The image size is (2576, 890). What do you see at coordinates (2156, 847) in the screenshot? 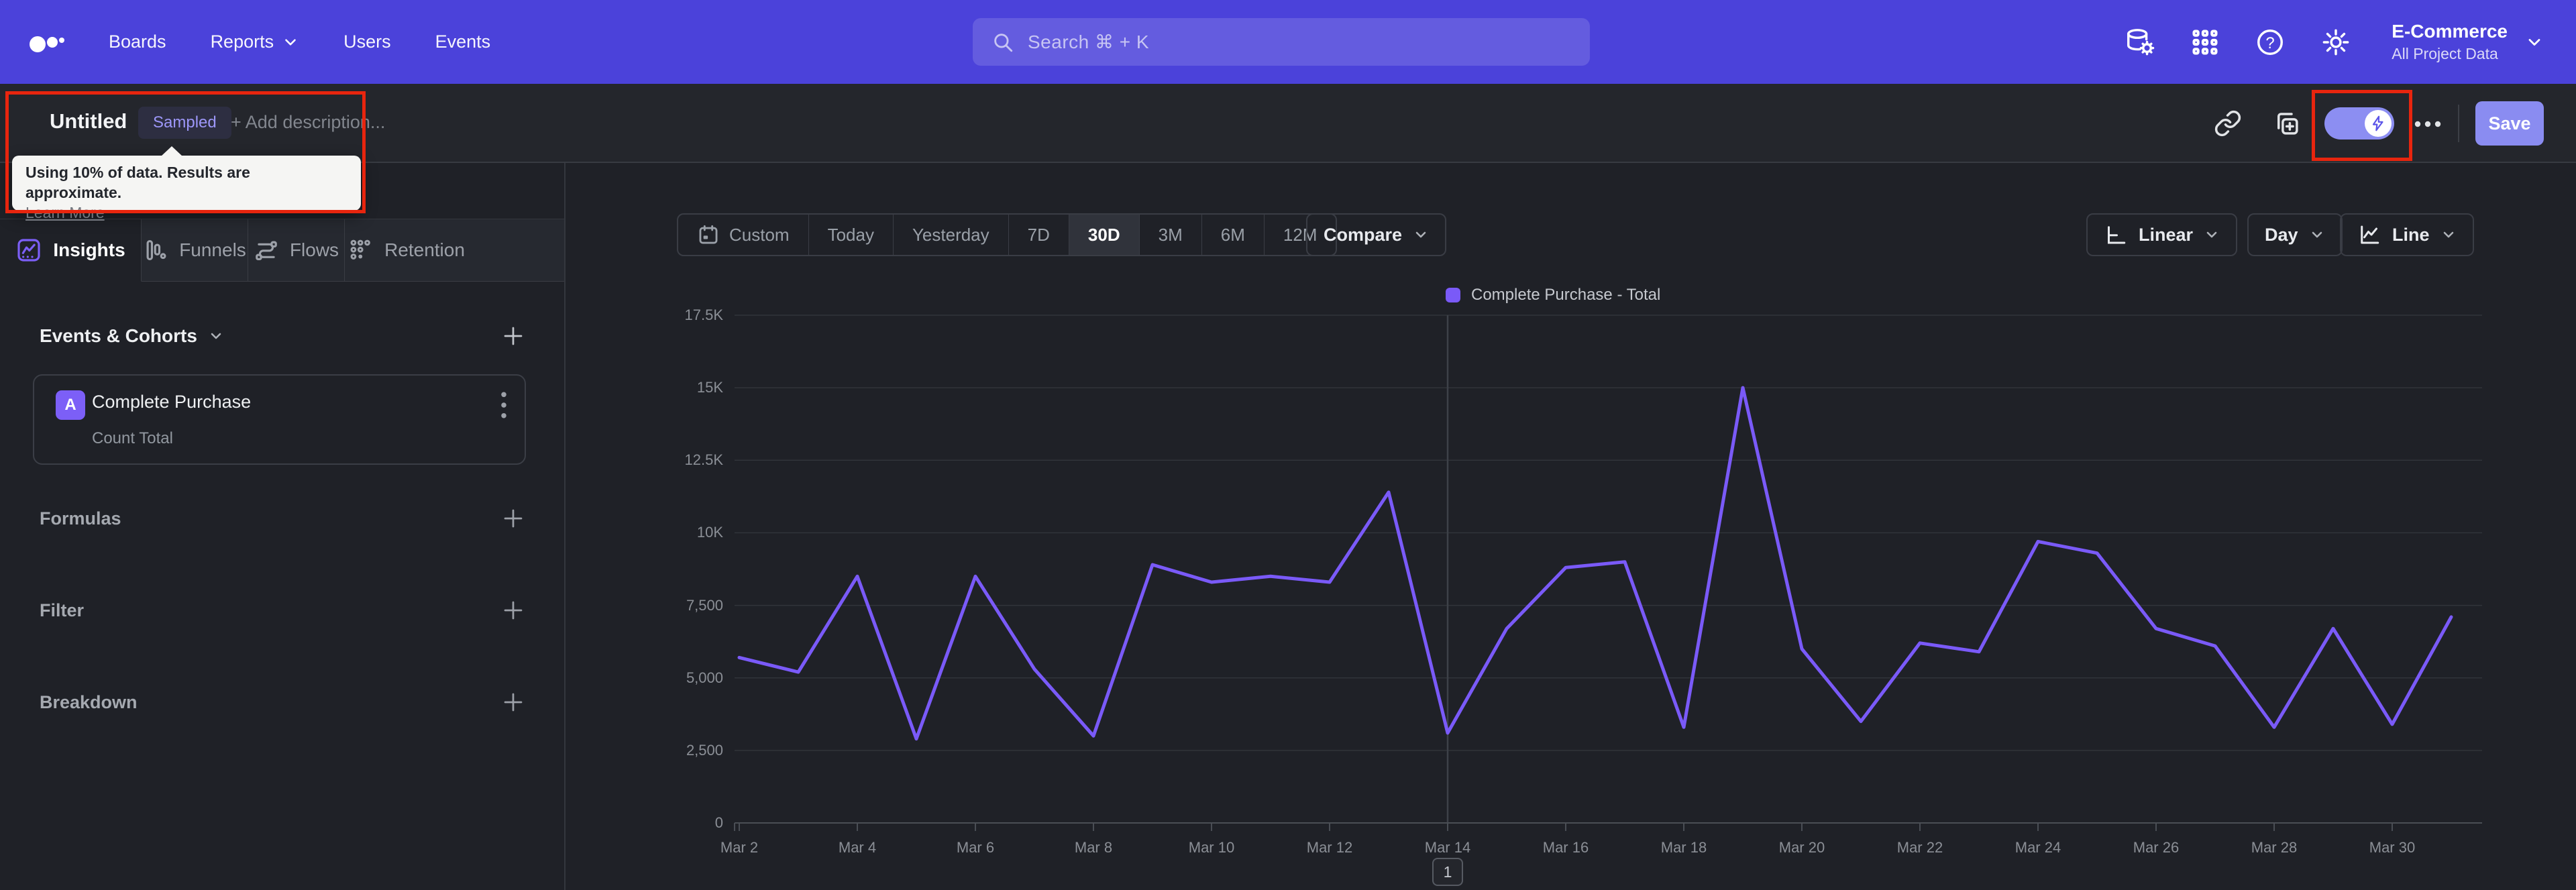
I see `x-axis-label: Mar 26` at bounding box center [2156, 847].